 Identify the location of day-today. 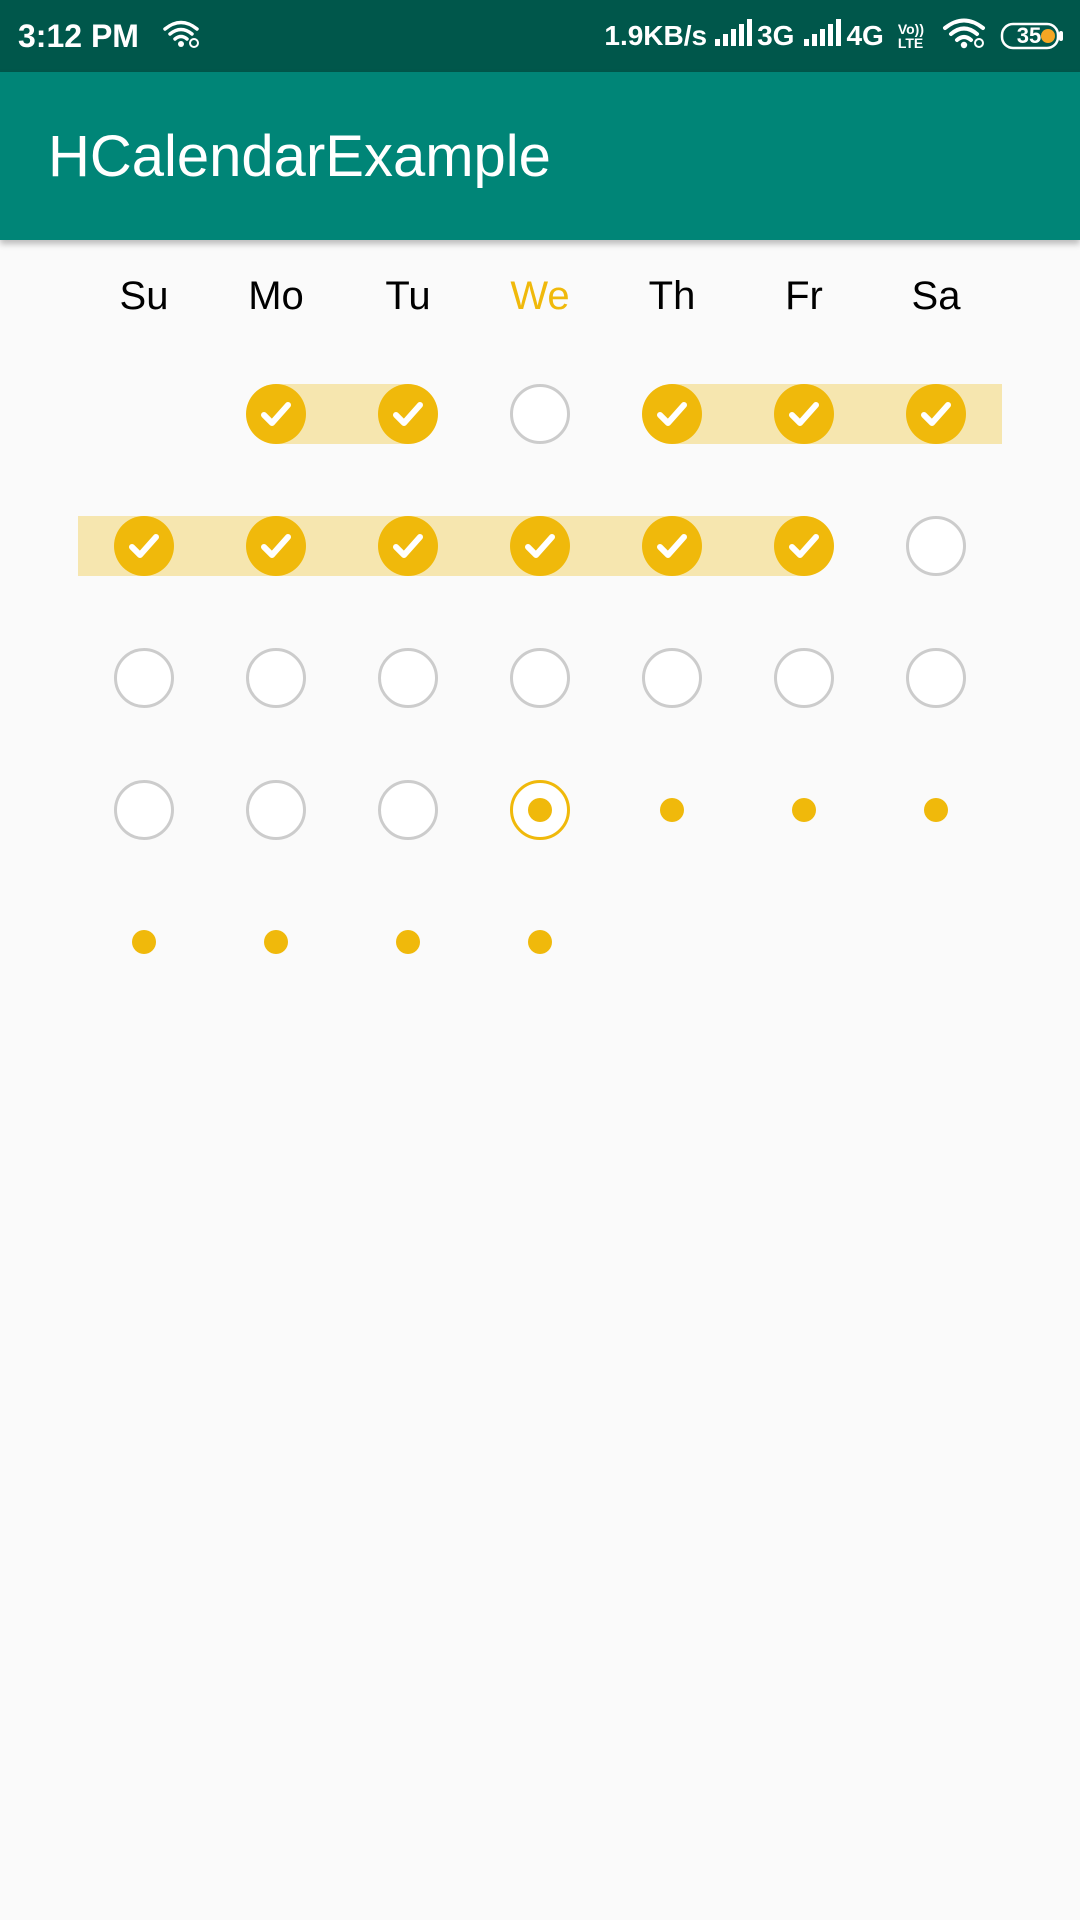
(540, 810).